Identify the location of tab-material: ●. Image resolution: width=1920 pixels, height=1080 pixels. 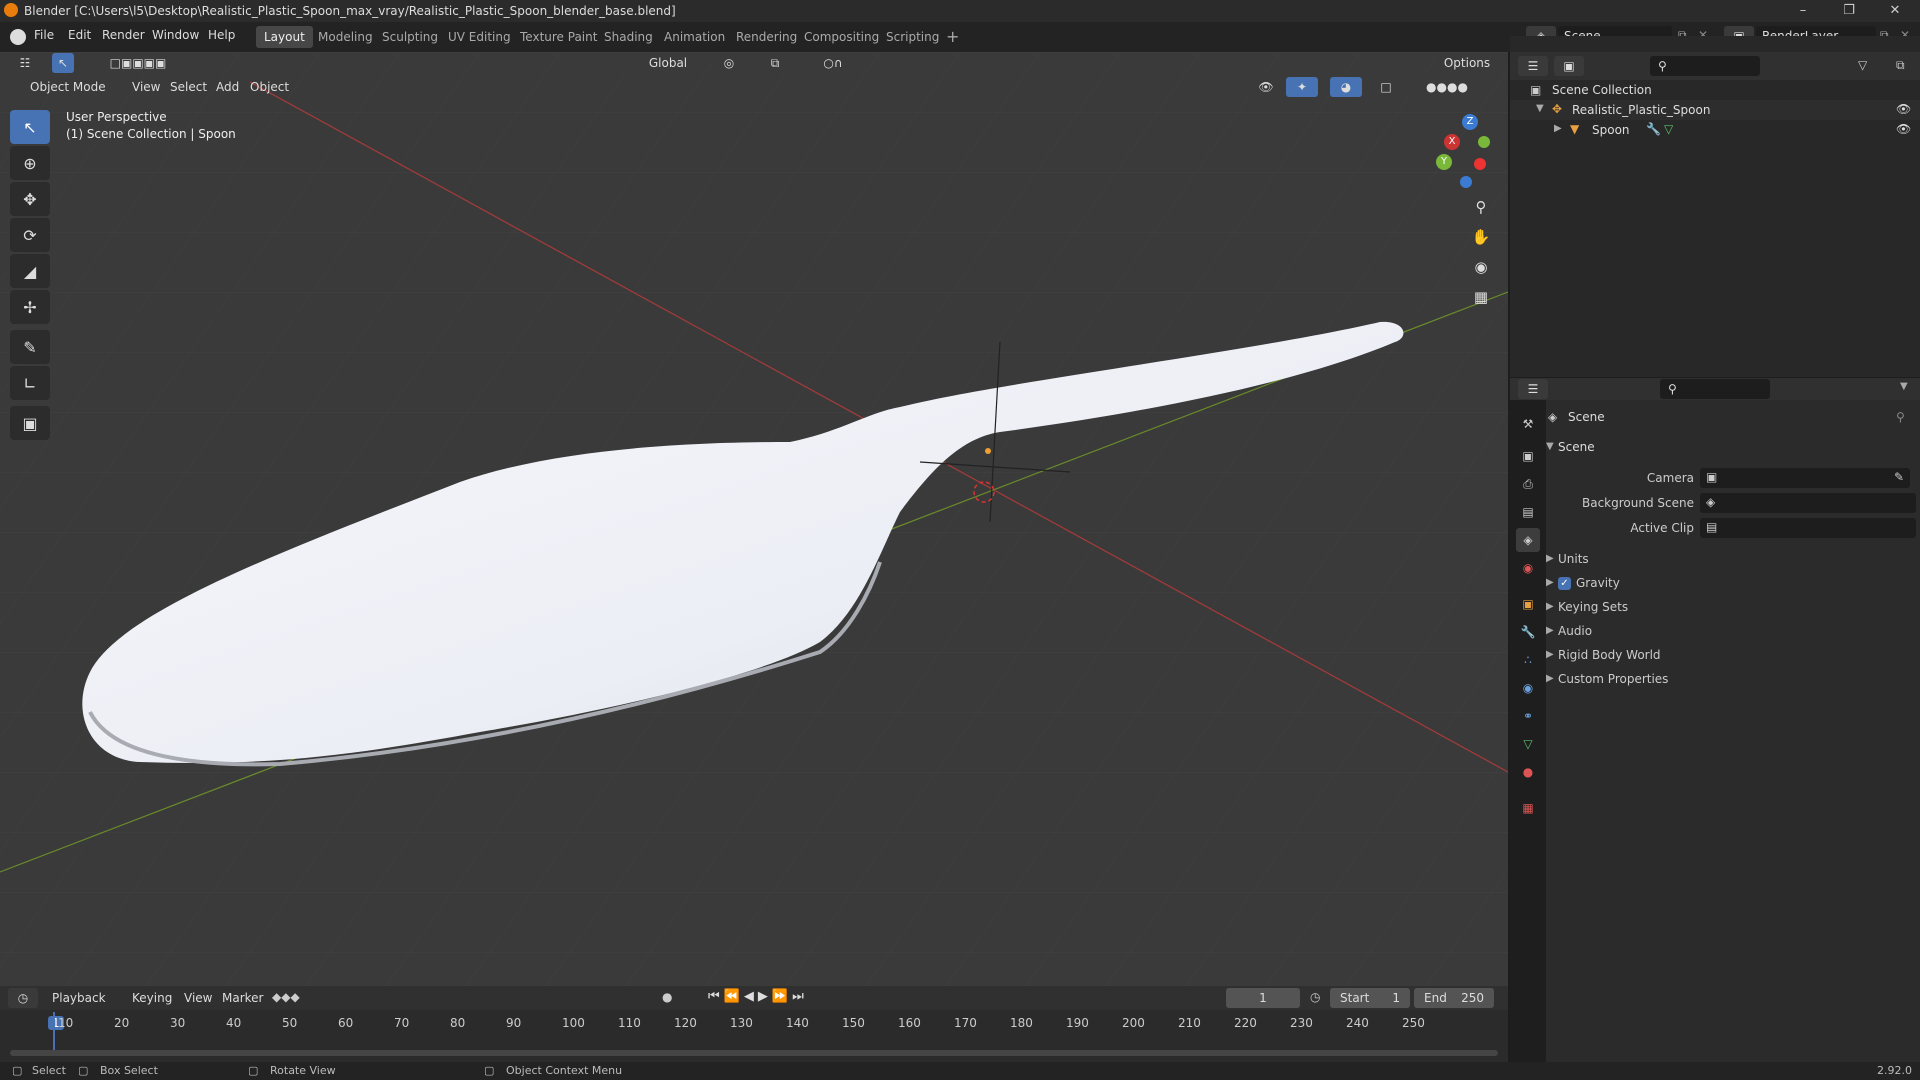
(1528, 772).